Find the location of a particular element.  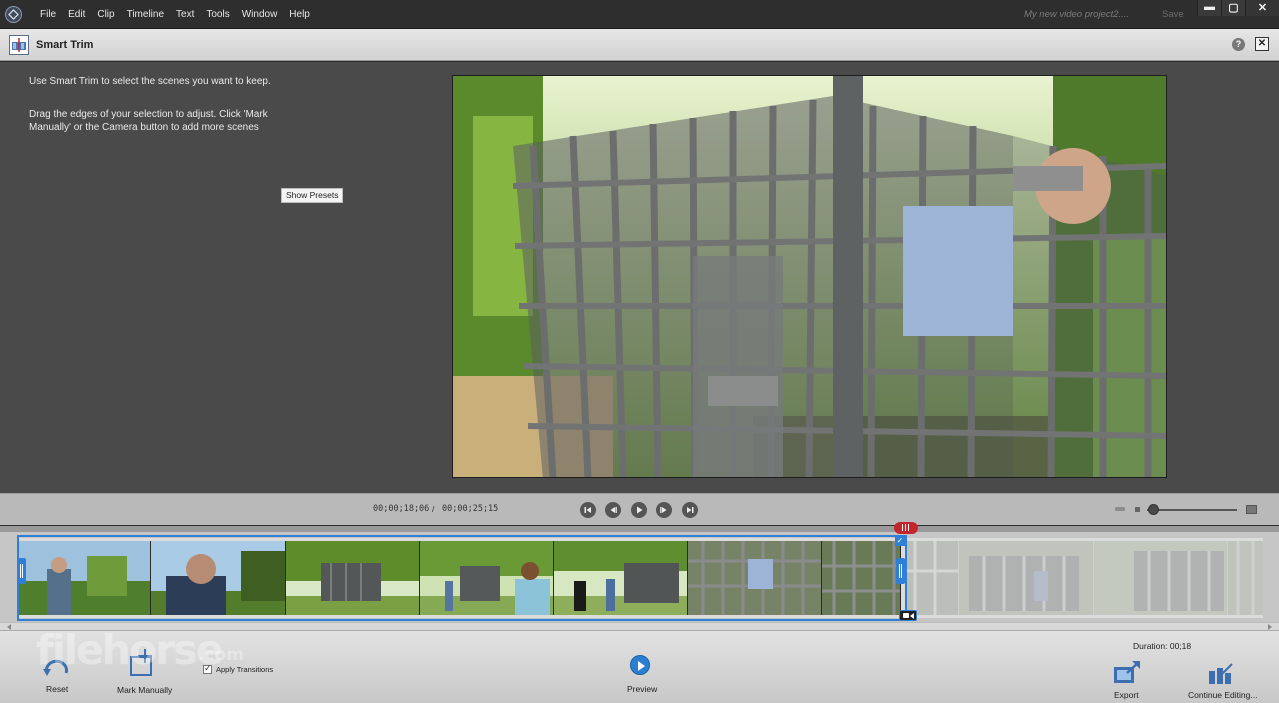

close-icon: ✕ is located at coordinates (1262, 8).